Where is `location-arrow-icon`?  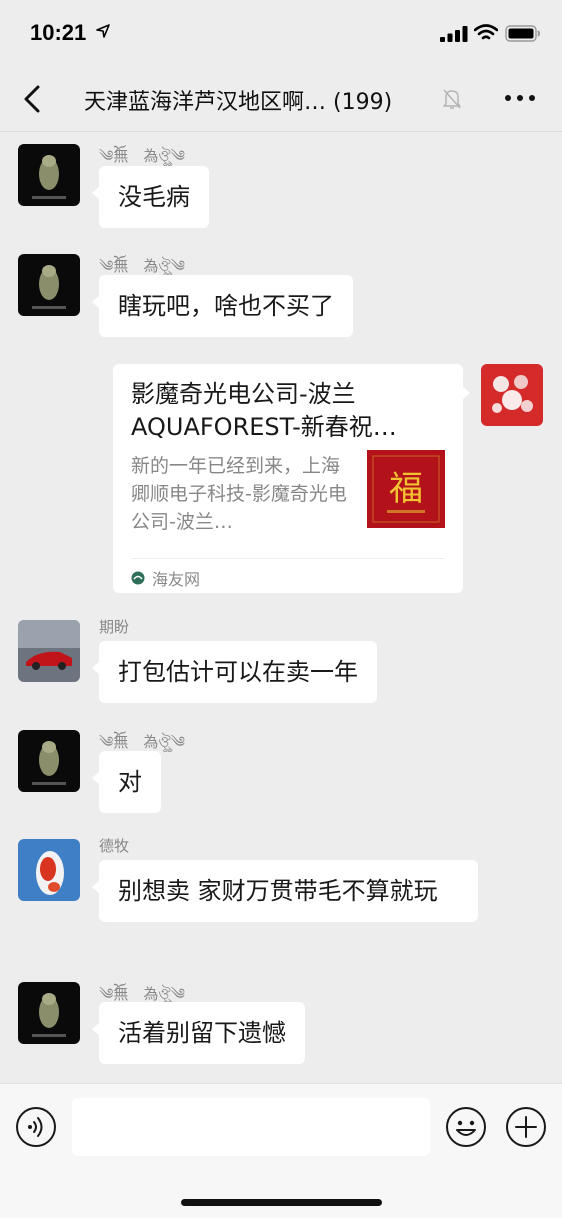 location-arrow-icon is located at coordinates (103, 31).